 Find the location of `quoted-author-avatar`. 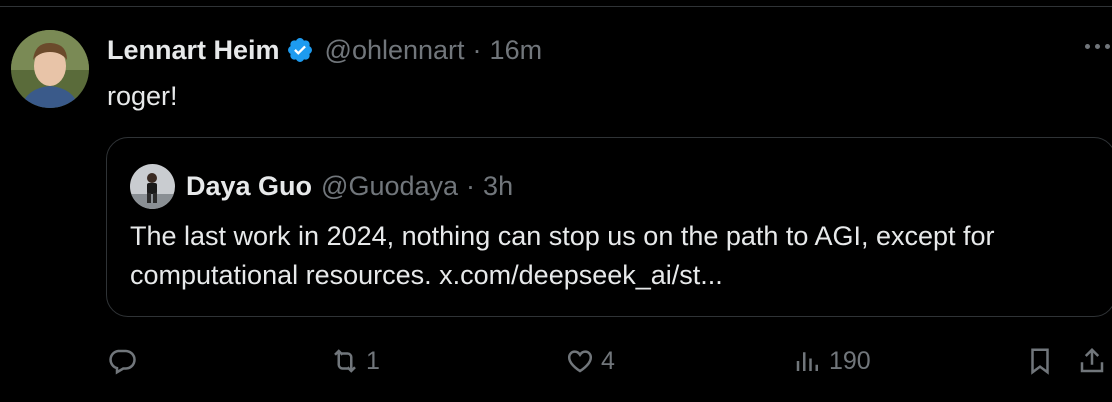

quoted-author-avatar is located at coordinates (152, 186).